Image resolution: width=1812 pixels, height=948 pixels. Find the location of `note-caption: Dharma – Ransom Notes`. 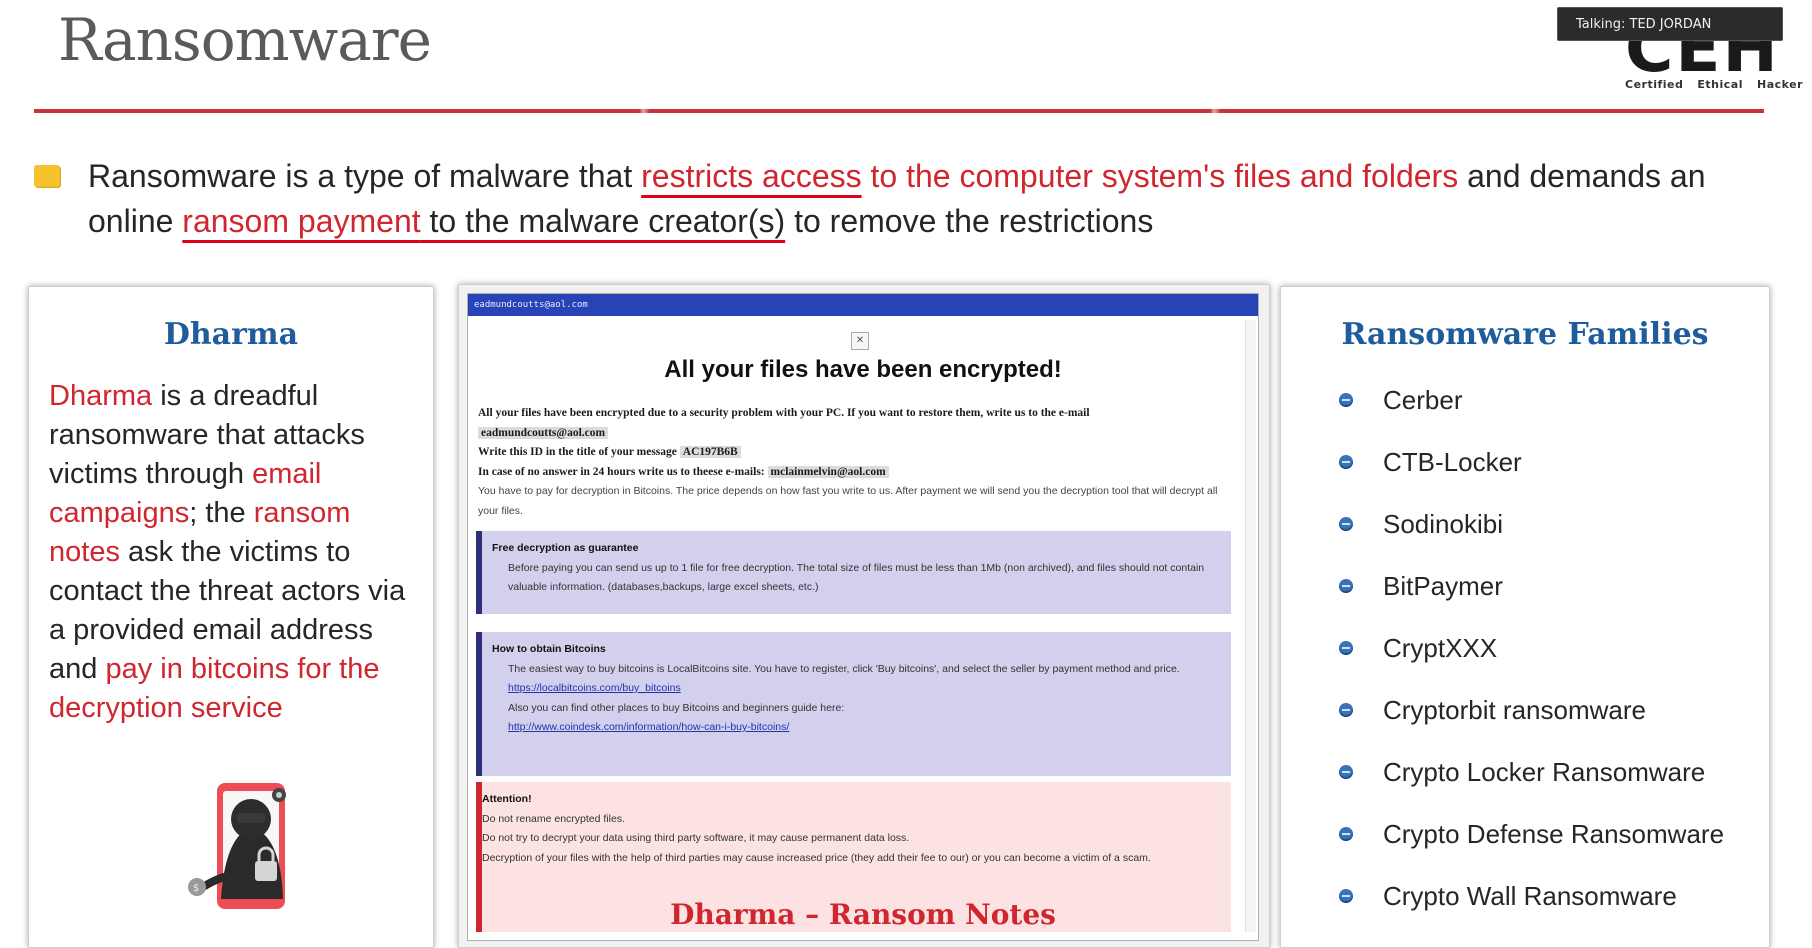

note-caption: Dharma – Ransom Notes is located at coordinates (863, 914).